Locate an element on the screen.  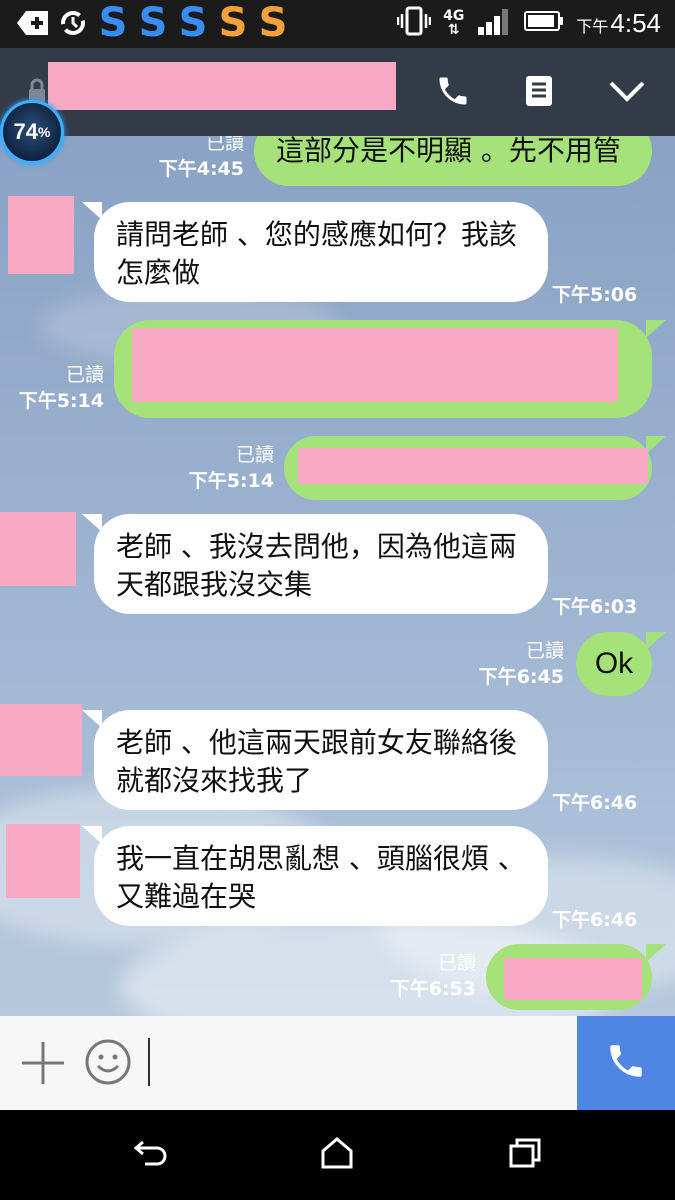
voice-call-button is located at coordinates (626, 1063).